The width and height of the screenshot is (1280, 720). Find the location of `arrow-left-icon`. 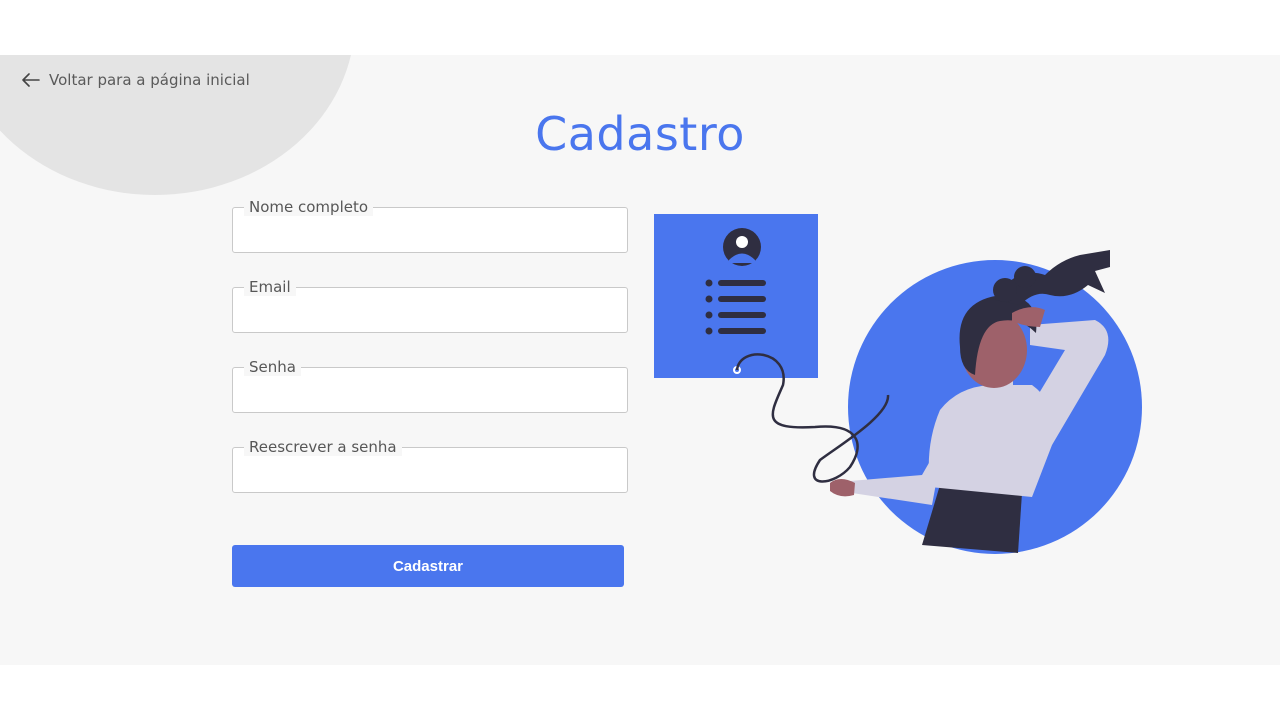

arrow-left-icon is located at coordinates (31, 80).